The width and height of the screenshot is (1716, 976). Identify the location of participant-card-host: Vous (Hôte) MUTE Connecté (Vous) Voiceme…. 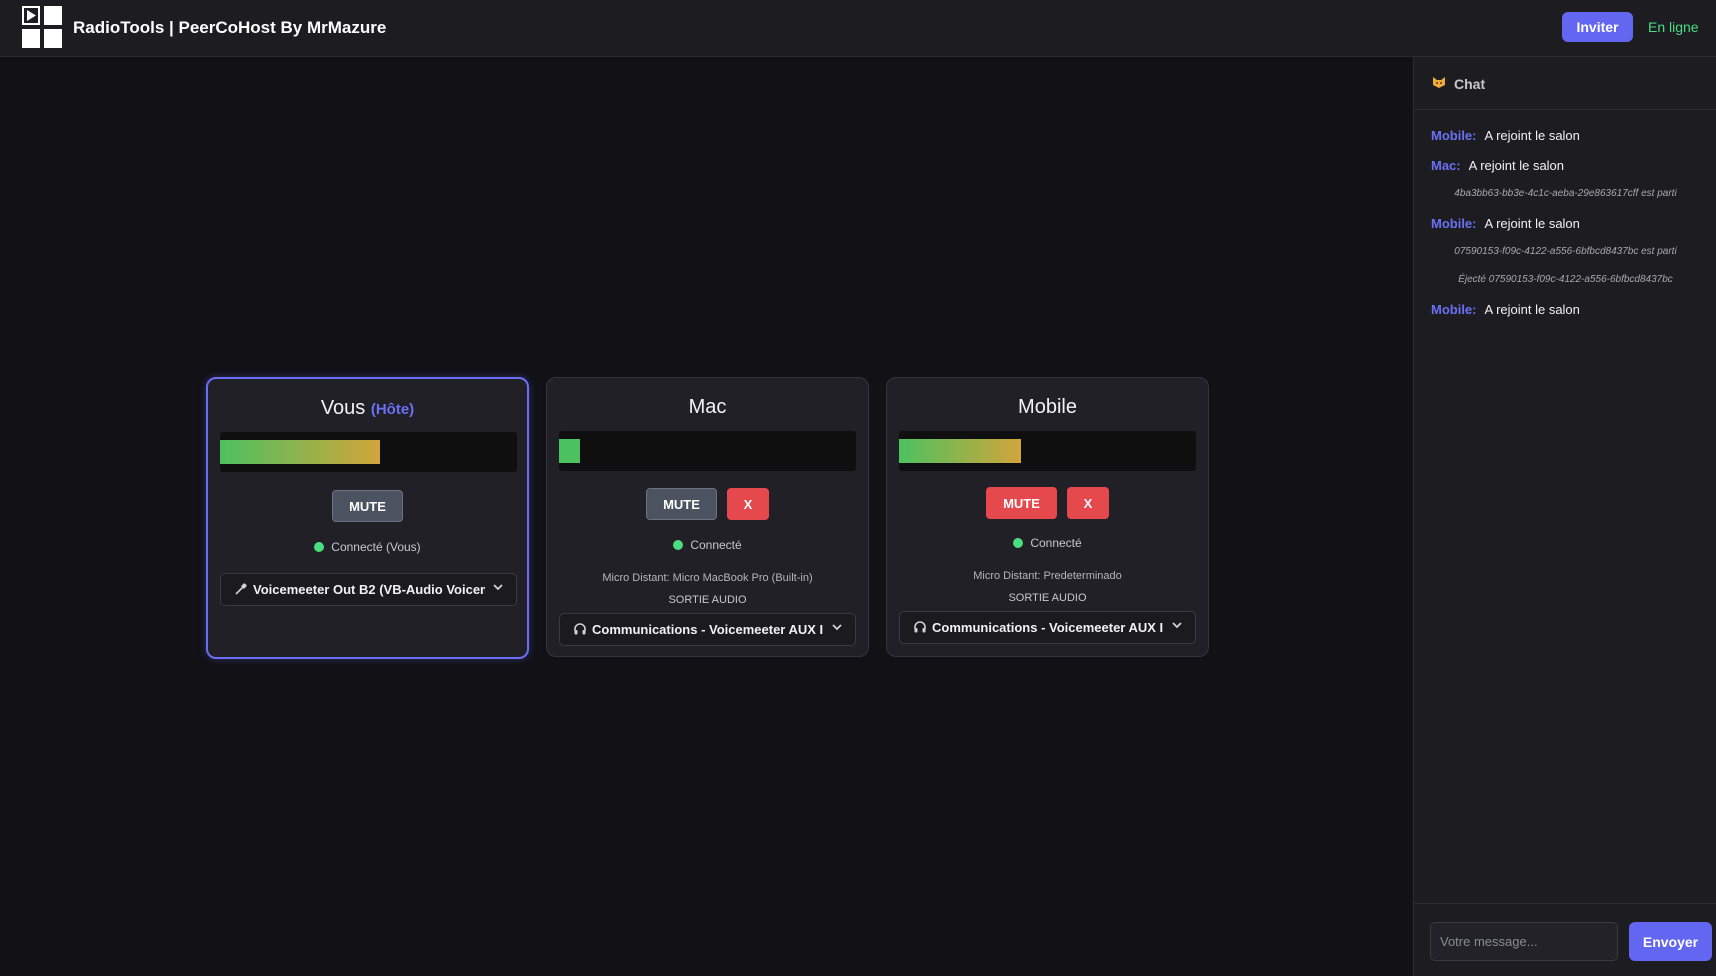
(367, 518).